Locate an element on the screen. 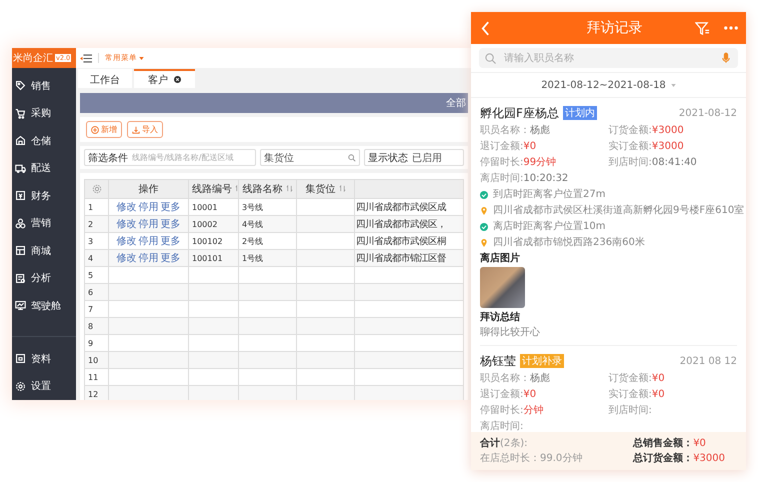 Image resolution: width=758 pixels, height=482 pixels. info-field: 实订金额:¥3000 is located at coordinates (672, 147).